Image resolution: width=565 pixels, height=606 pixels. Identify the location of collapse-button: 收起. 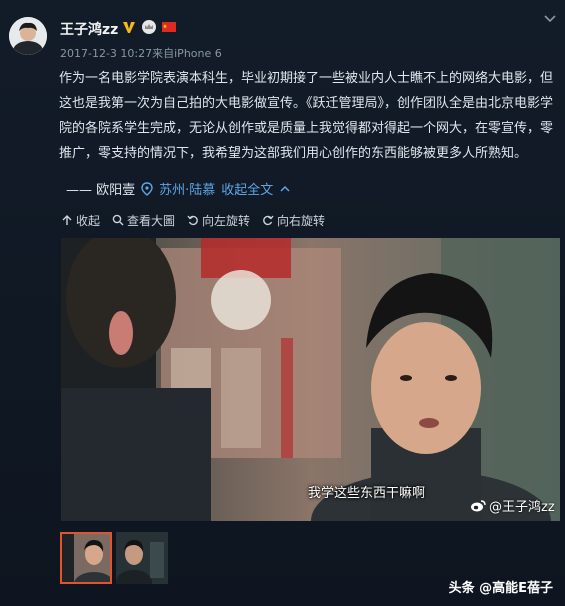
(80, 220).